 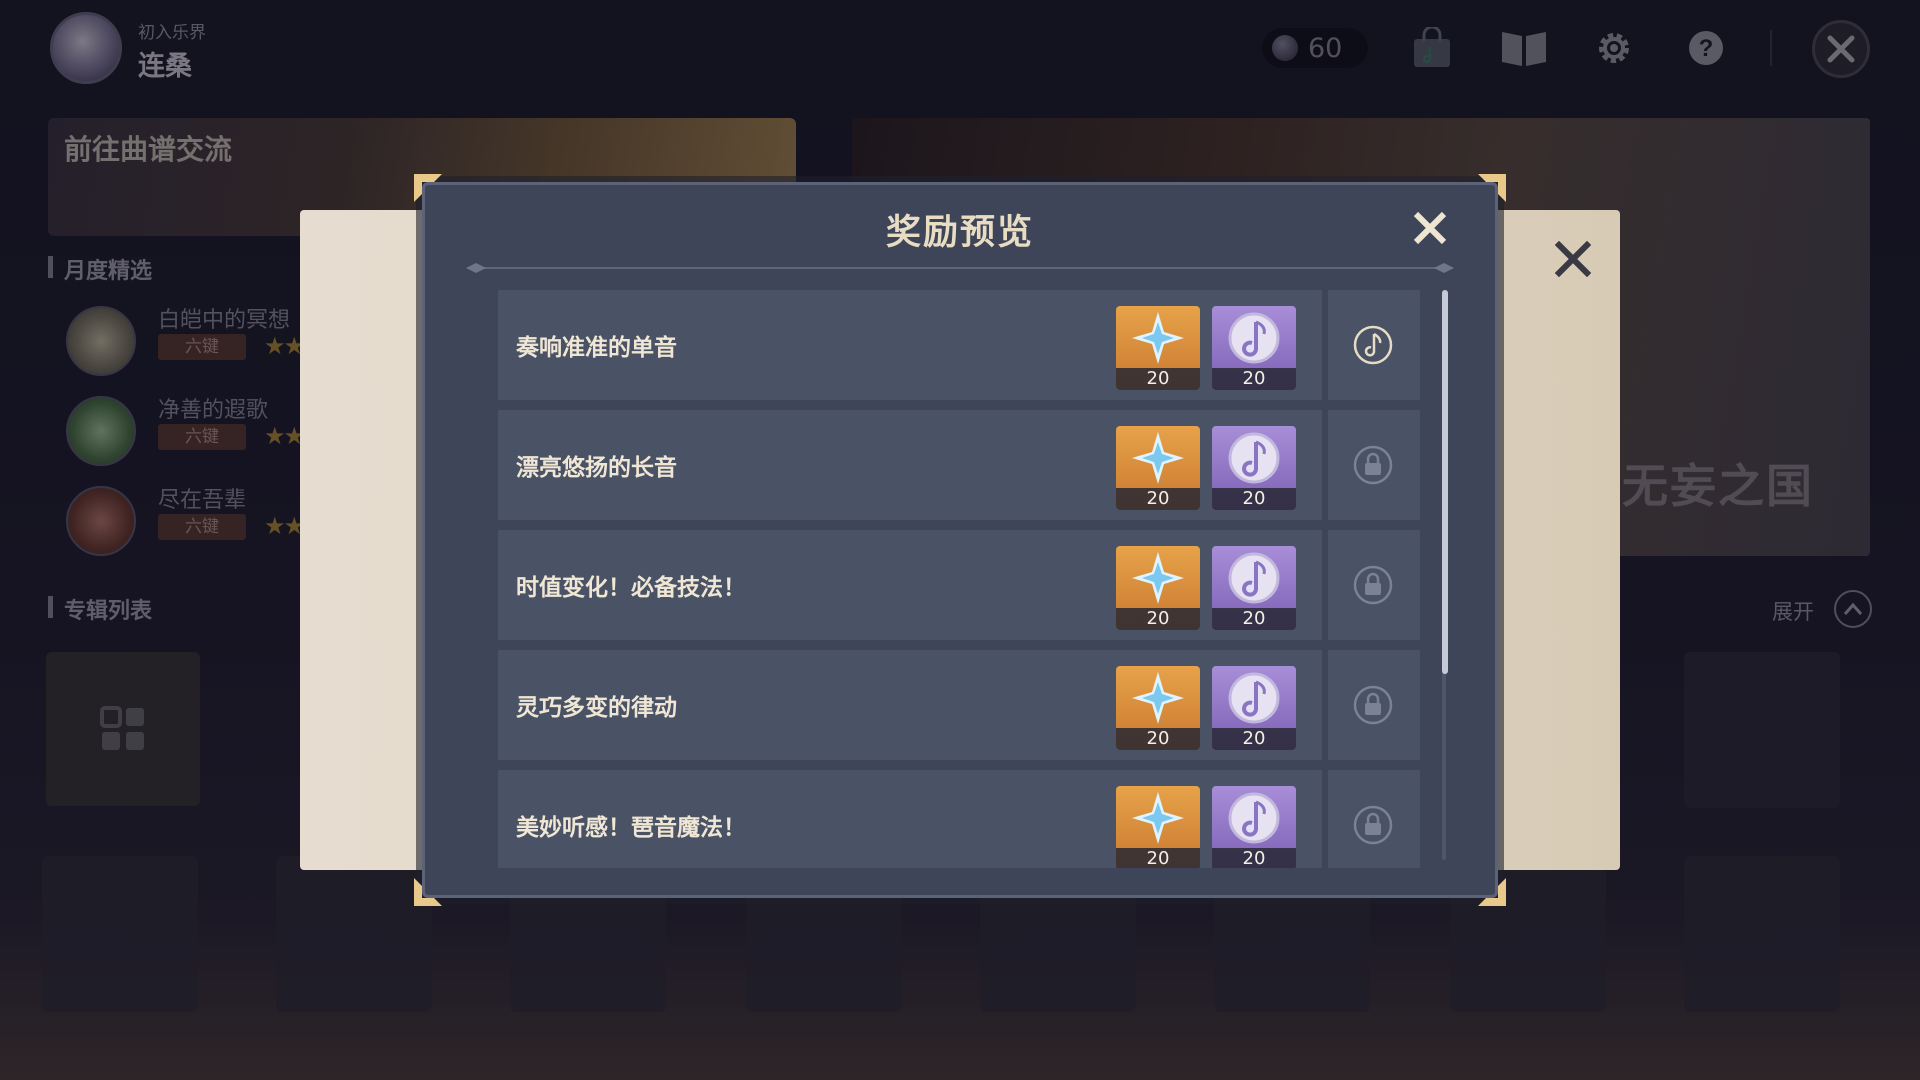 I want to click on underlying-close-button, so click(x=1573, y=259).